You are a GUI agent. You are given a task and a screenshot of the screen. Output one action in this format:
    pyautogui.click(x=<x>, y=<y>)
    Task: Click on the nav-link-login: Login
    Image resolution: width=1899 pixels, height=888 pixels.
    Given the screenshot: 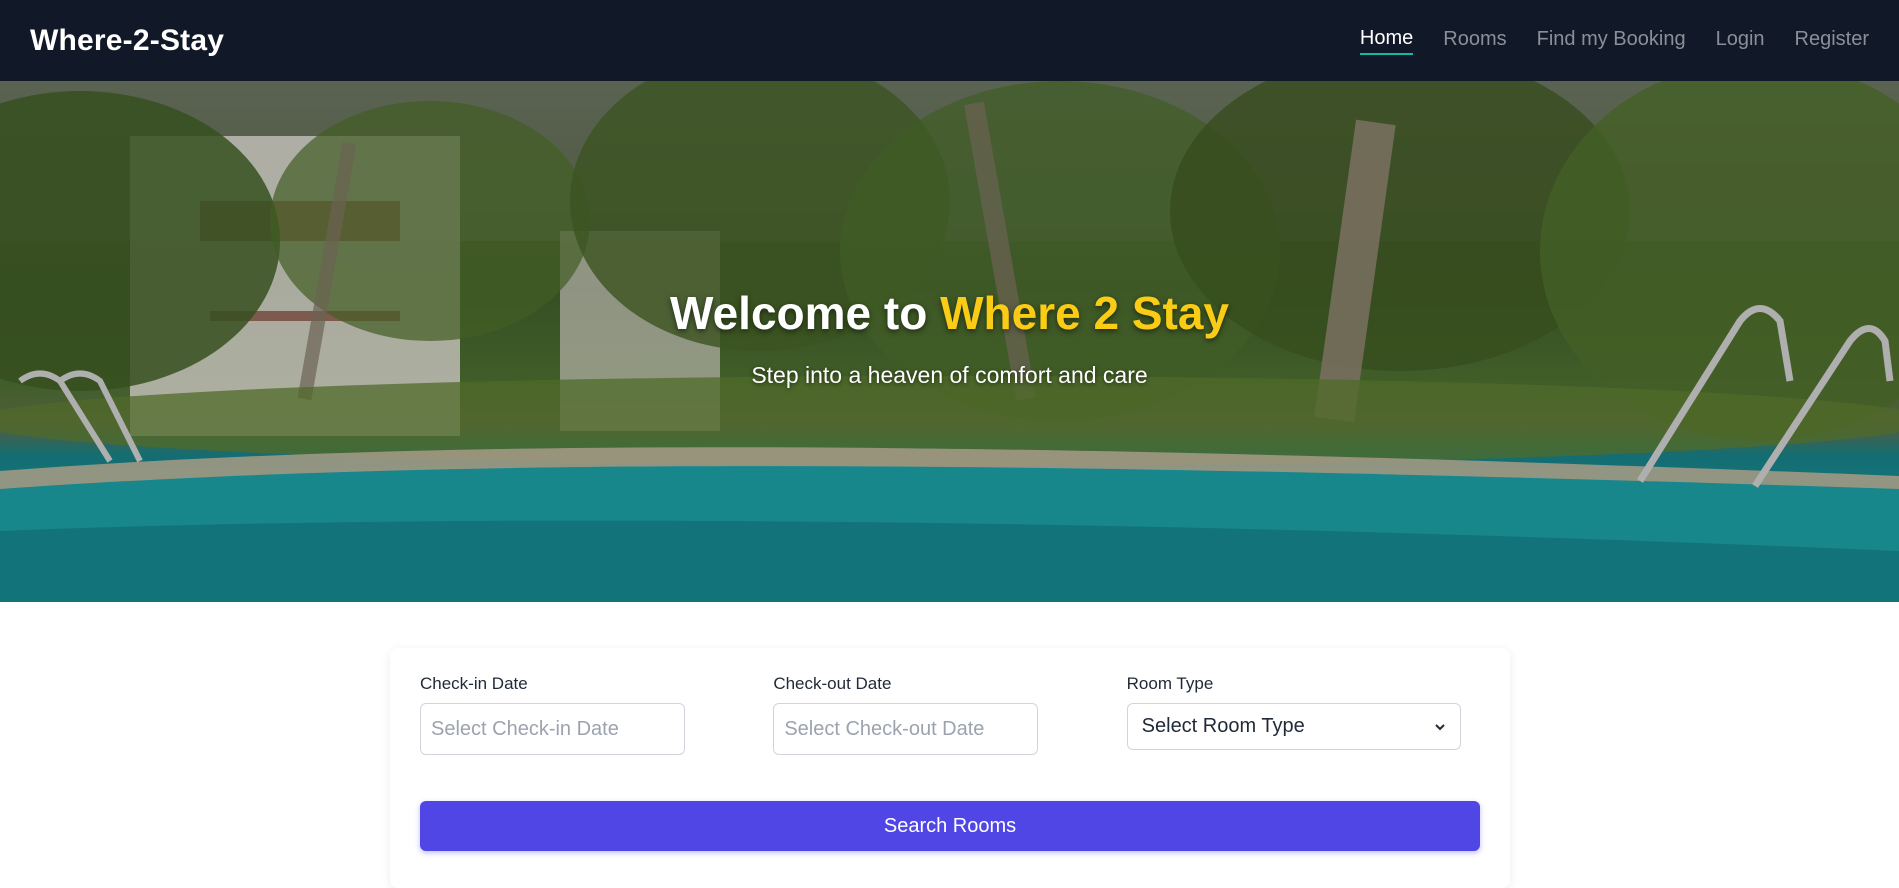 What is the action you would take?
    pyautogui.click(x=1740, y=41)
    